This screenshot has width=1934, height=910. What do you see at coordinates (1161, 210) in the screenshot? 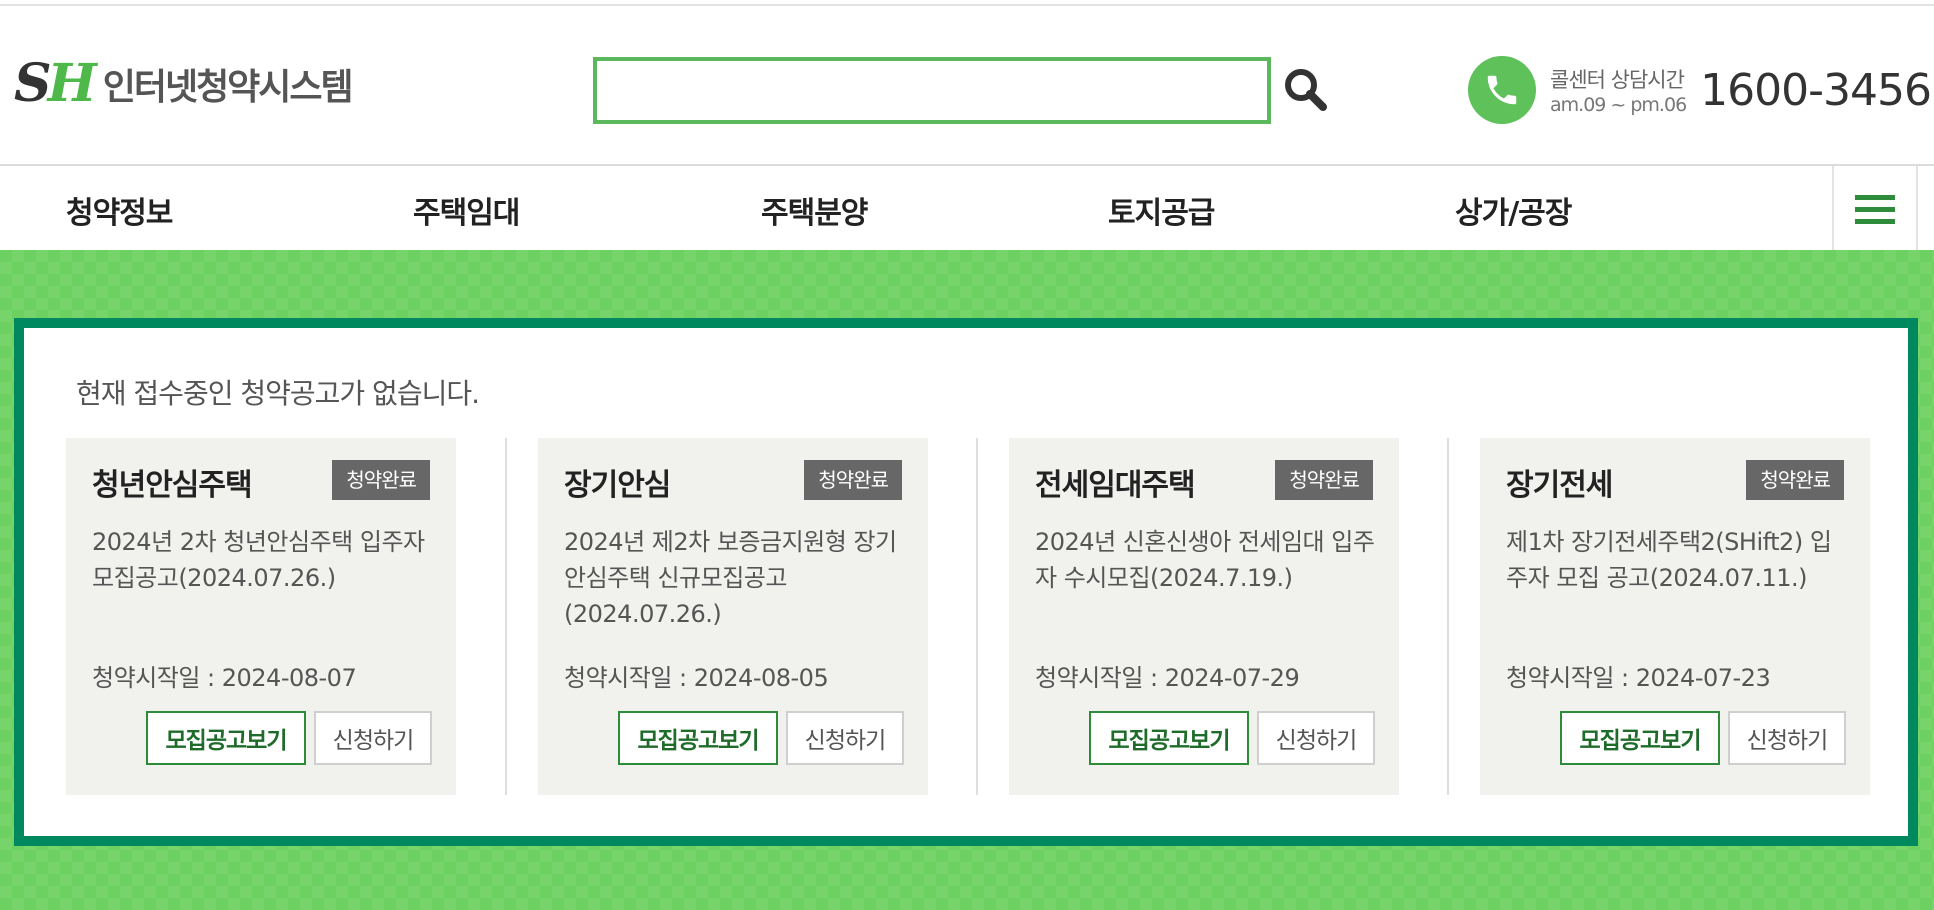
I see `nav-item-land-supply: 토지공급` at bounding box center [1161, 210].